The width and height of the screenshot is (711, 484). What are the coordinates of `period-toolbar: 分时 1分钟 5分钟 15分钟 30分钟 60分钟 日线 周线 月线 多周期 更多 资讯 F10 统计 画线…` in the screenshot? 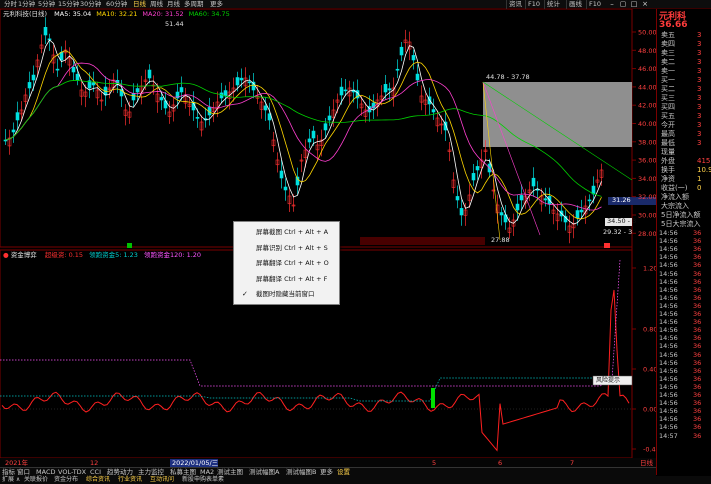 It's located at (355, 4).